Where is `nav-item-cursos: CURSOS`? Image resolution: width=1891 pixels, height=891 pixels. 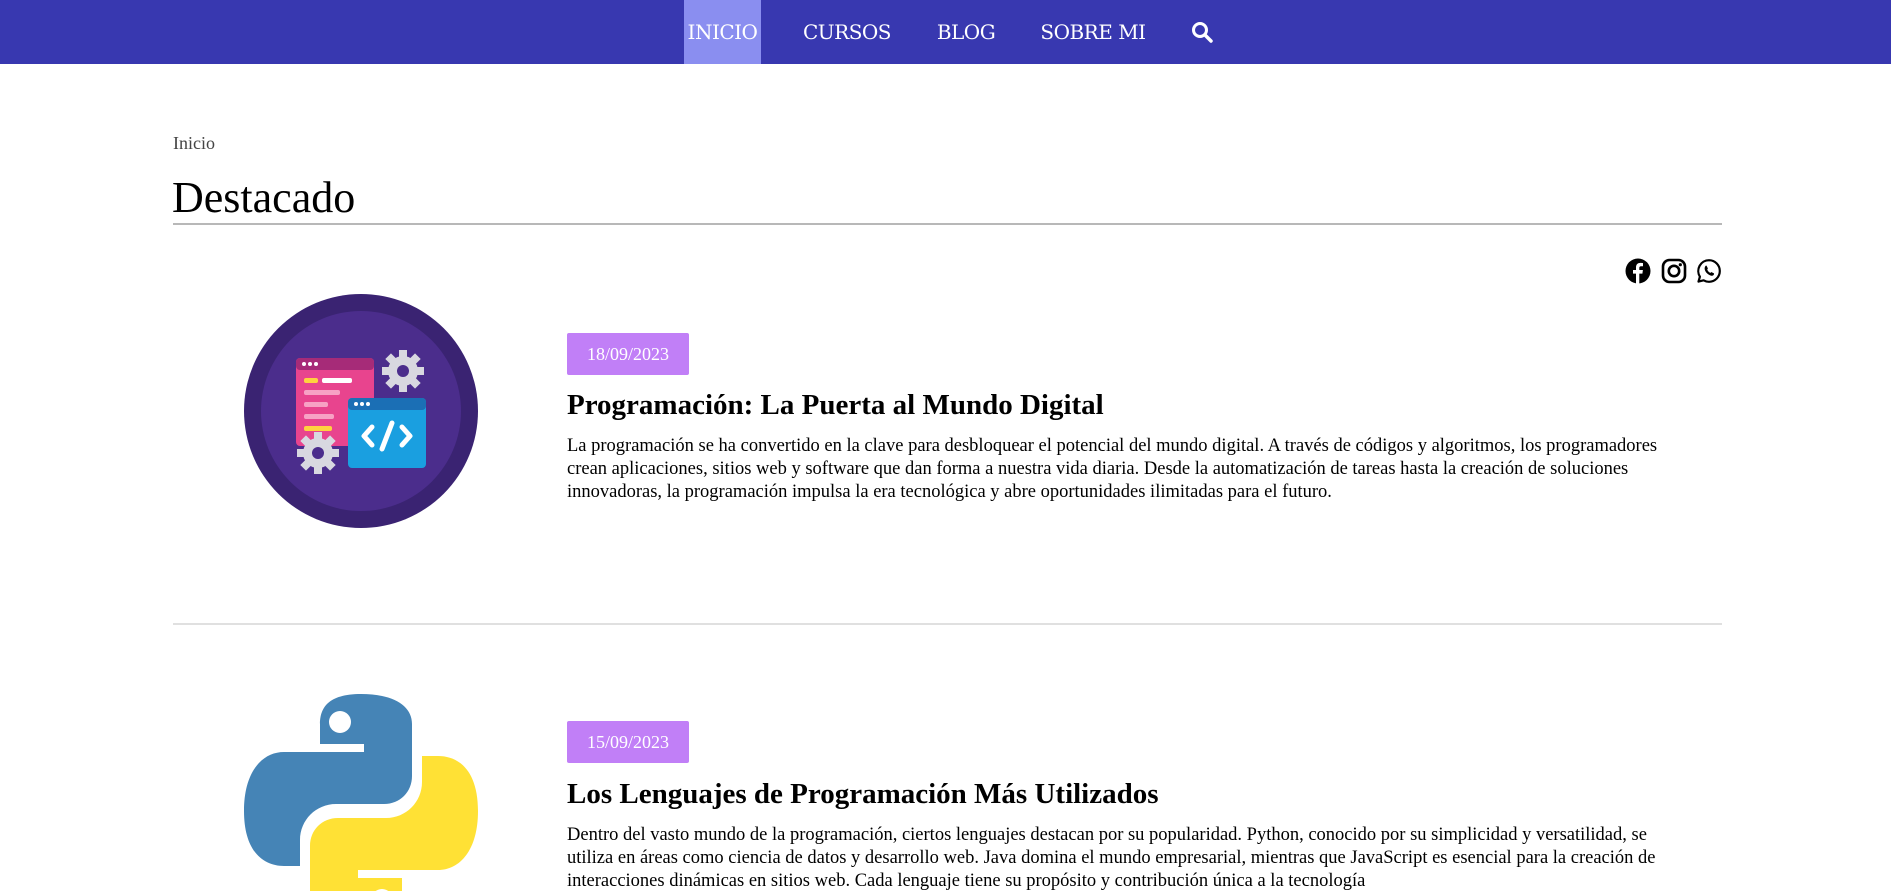
nav-item-cursos: CURSOS is located at coordinates (847, 32).